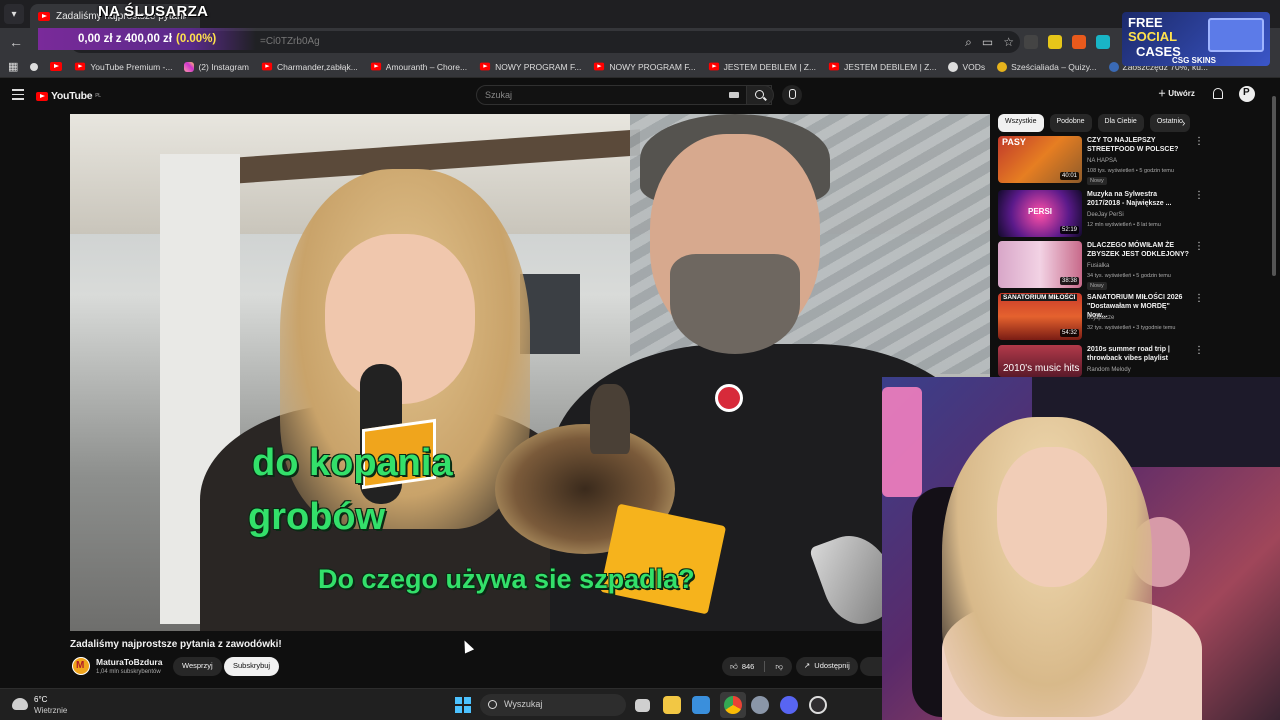 This screenshot has width=1280, height=720. I want to click on search-input: Szukaj, so click(624, 95).